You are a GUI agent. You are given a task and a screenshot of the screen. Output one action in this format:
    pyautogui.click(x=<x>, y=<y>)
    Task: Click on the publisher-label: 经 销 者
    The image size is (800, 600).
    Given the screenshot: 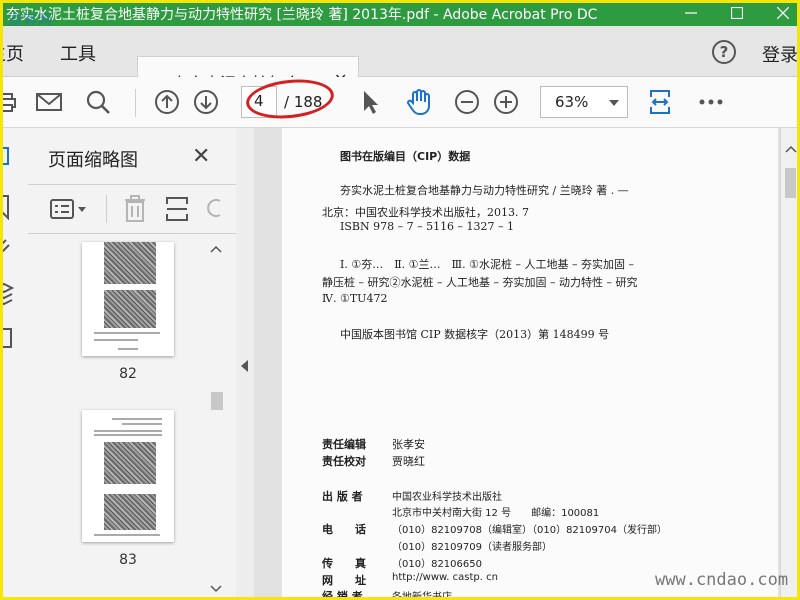 What is the action you would take?
    pyautogui.click(x=342, y=595)
    